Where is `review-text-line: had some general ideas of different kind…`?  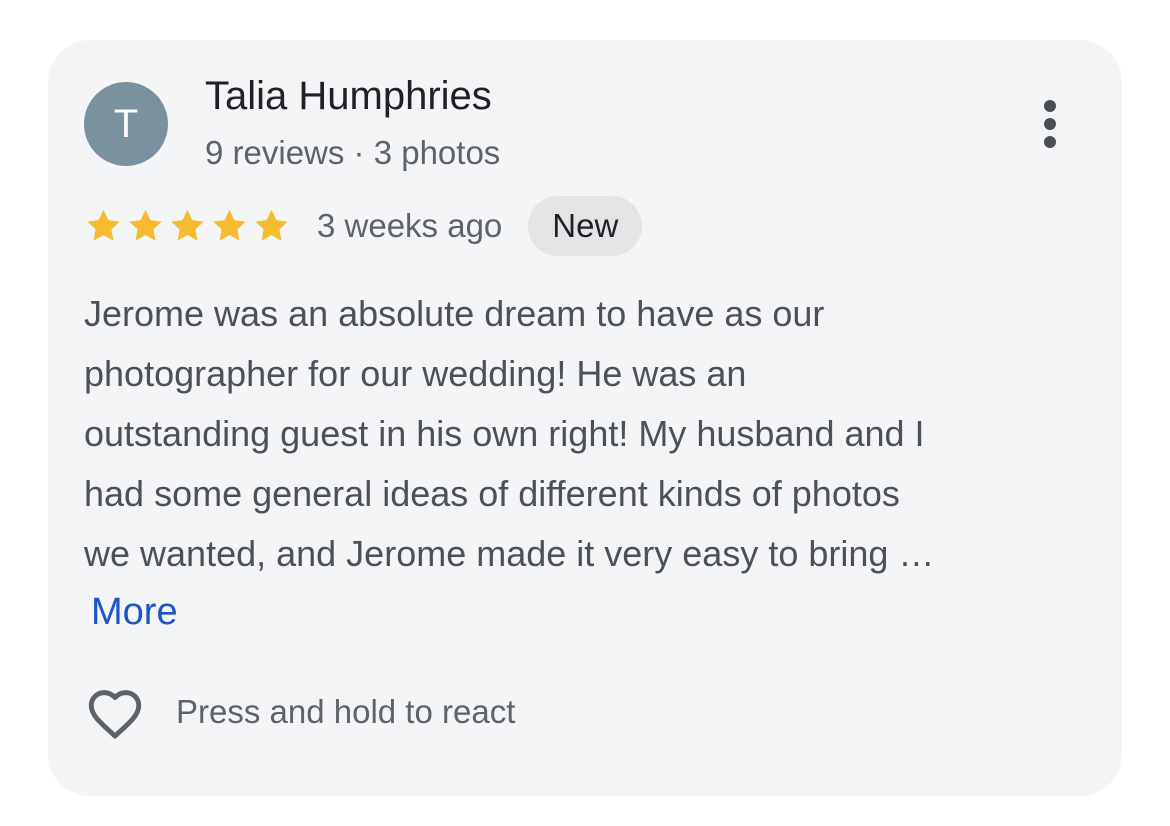
review-text-line: had some general ideas of different kind… is located at coordinates (492, 493).